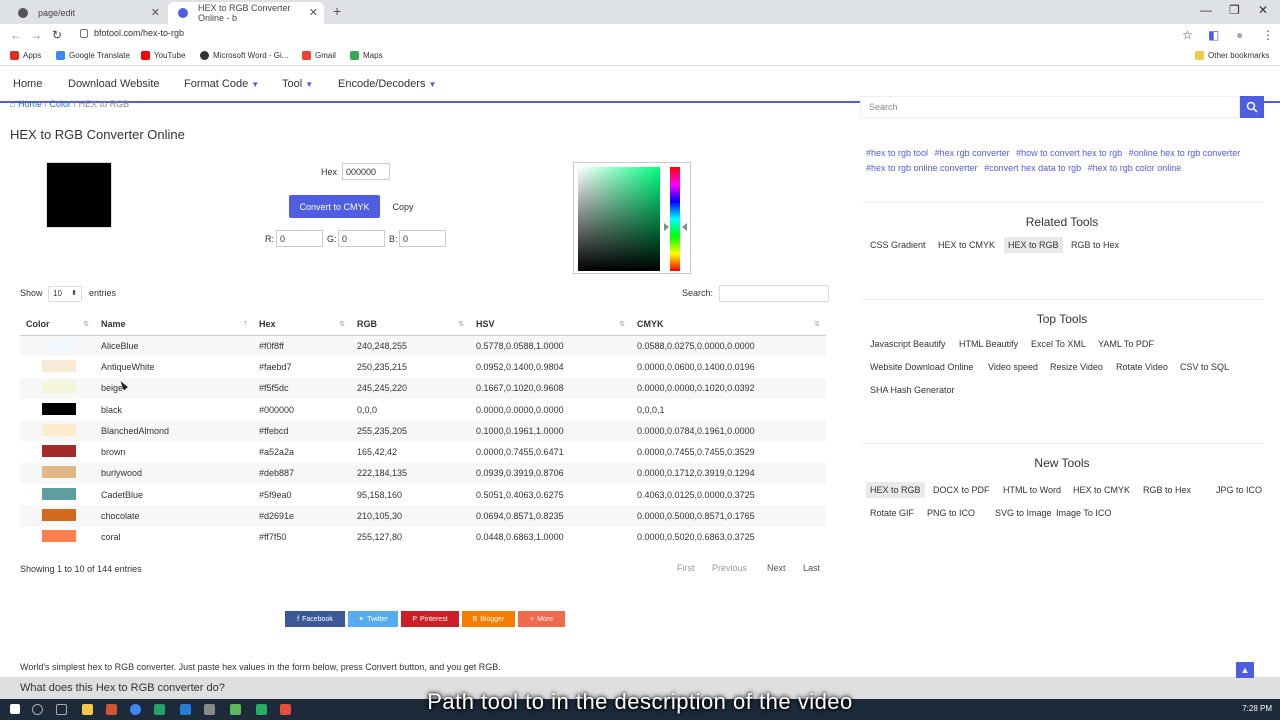  Describe the element at coordinates (1101, 490) in the screenshot. I see `new-tool: HEX to CMYK` at that location.